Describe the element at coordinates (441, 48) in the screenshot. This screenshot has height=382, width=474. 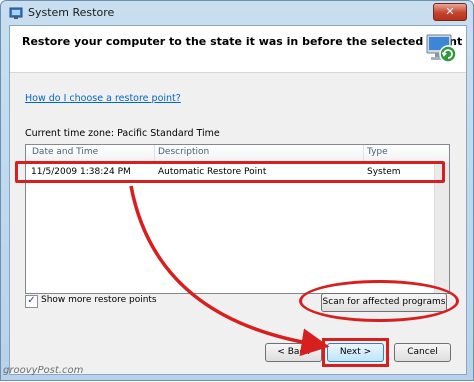
I see `system-restore-icon` at that location.